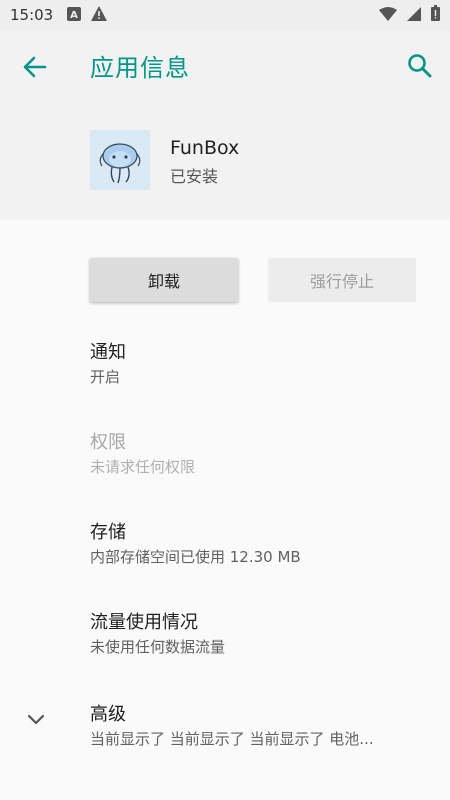  I want to click on pref-data-usage: 流量使用情况 未使用任何数据流量, so click(225, 648).